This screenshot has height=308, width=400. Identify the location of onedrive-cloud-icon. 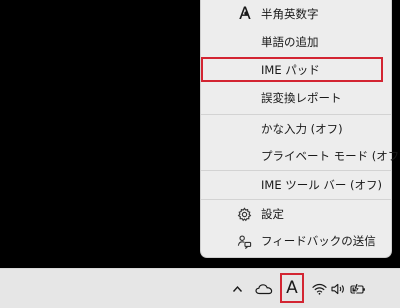
(264, 288).